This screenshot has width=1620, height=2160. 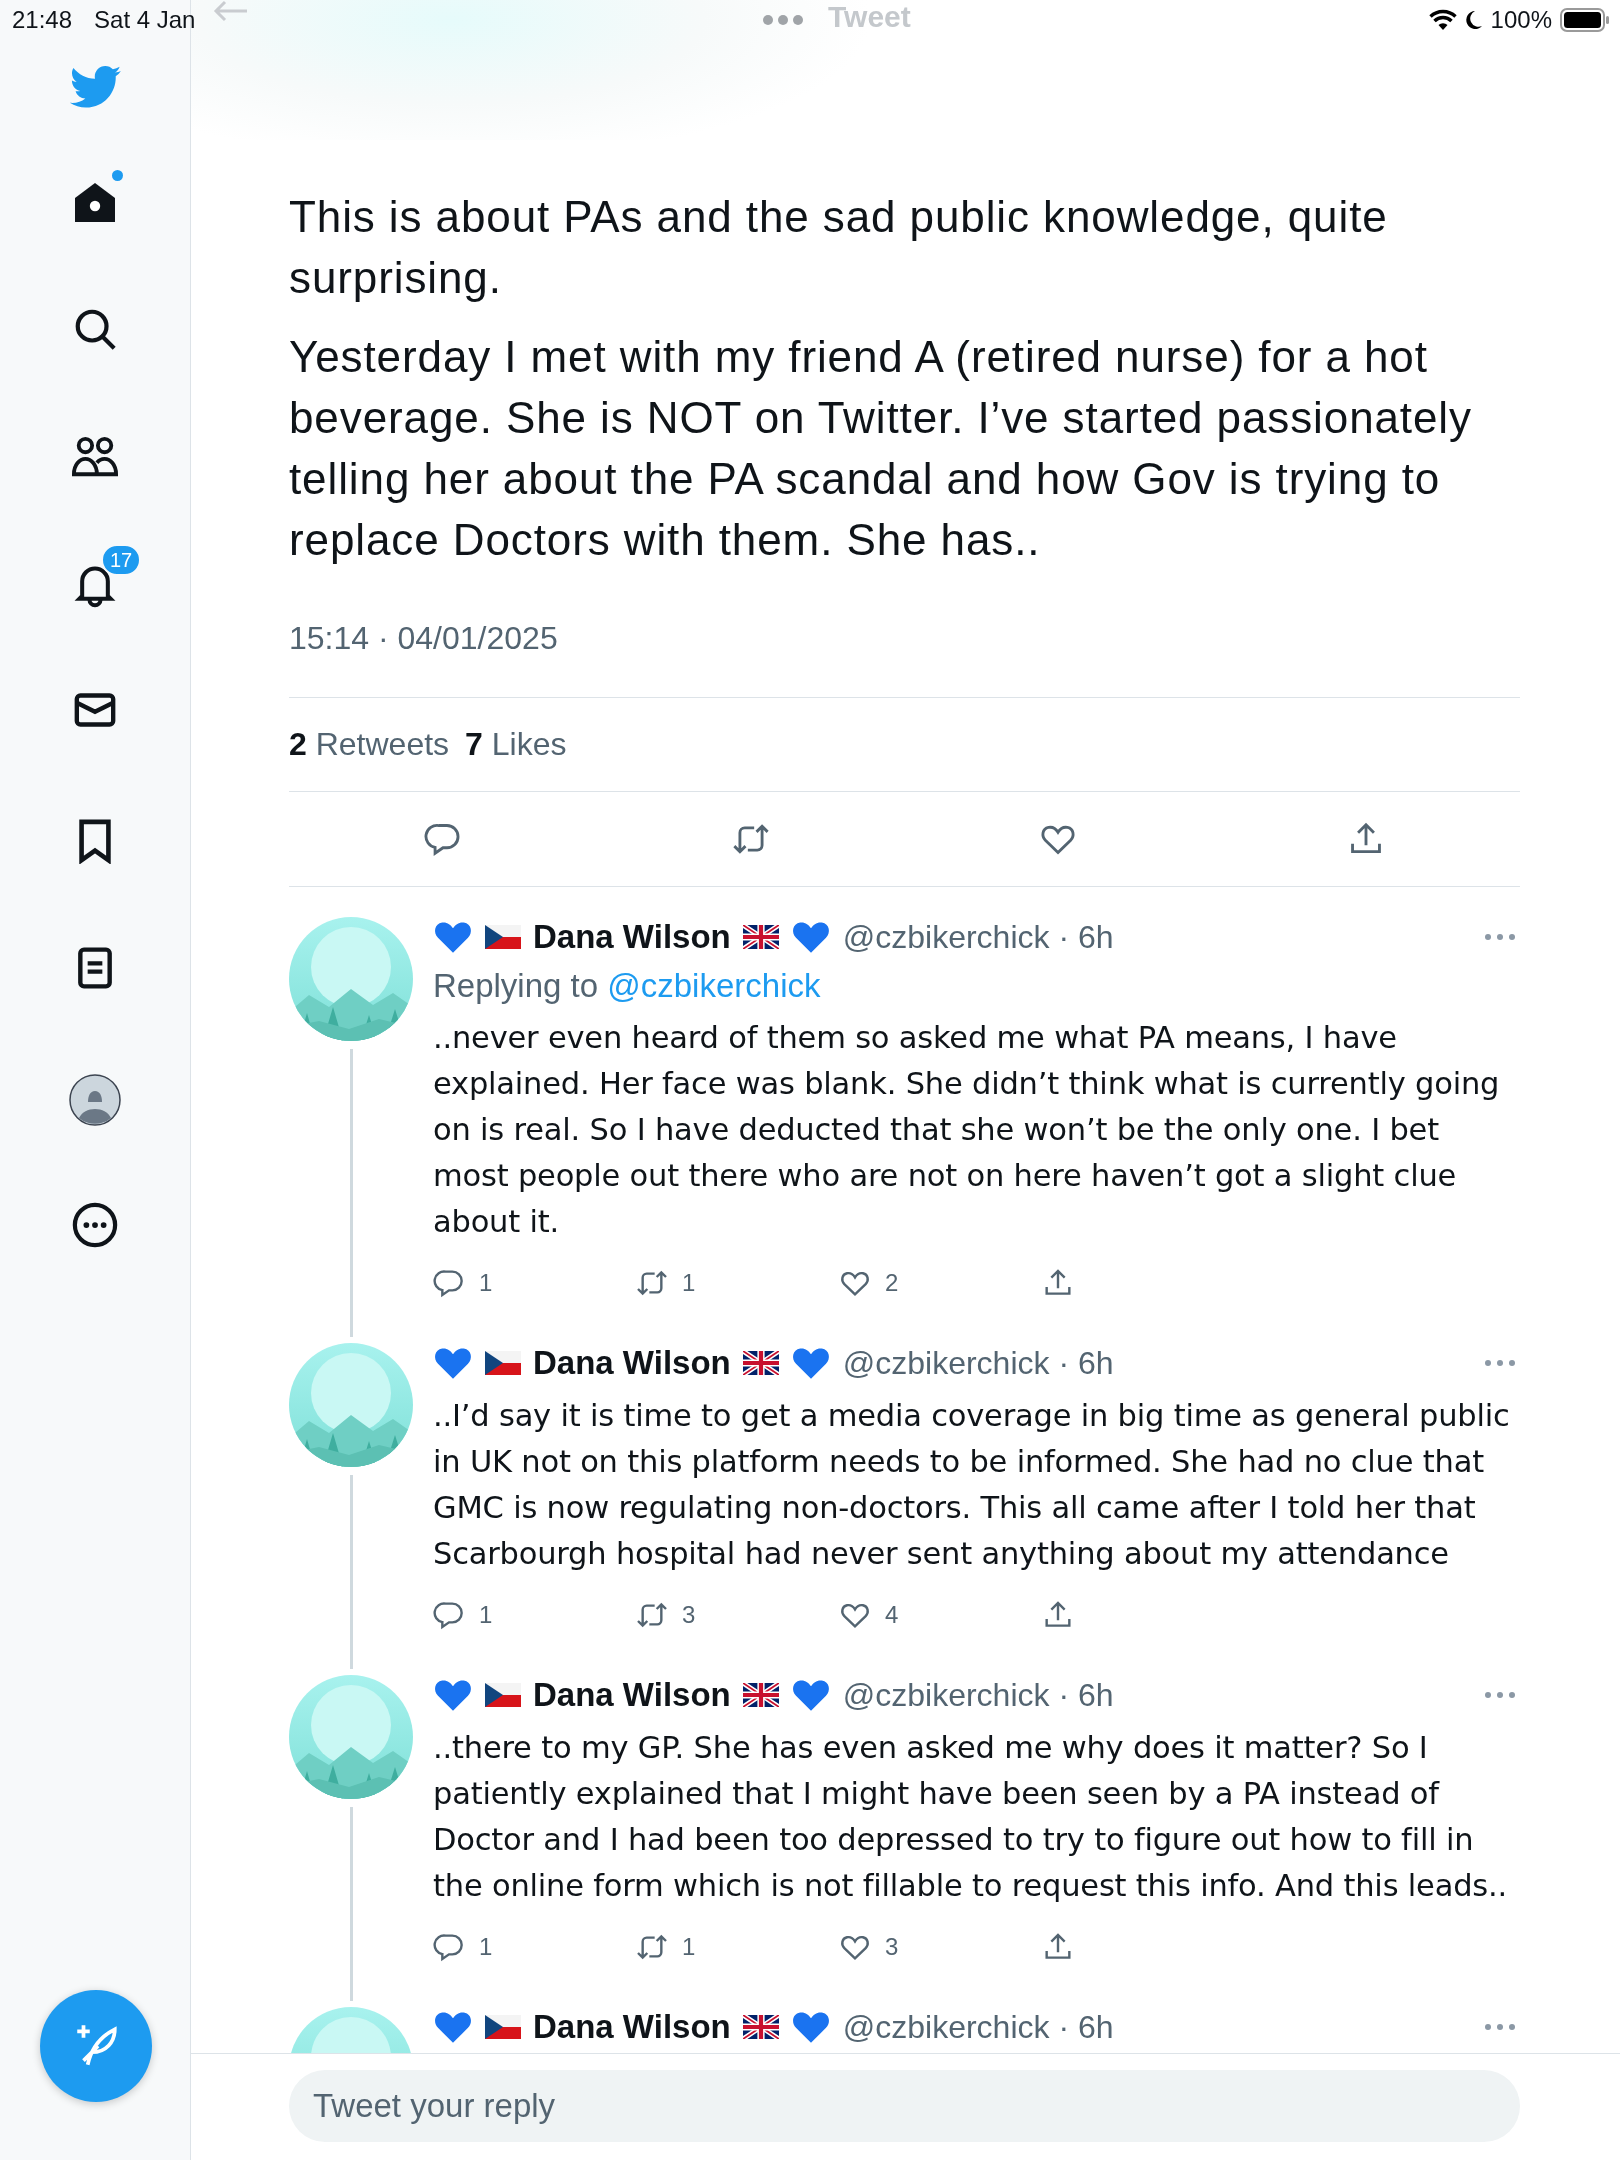 What do you see at coordinates (42, 20) in the screenshot?
I see `status-time: 21:48` at bounding box center [42, 20].